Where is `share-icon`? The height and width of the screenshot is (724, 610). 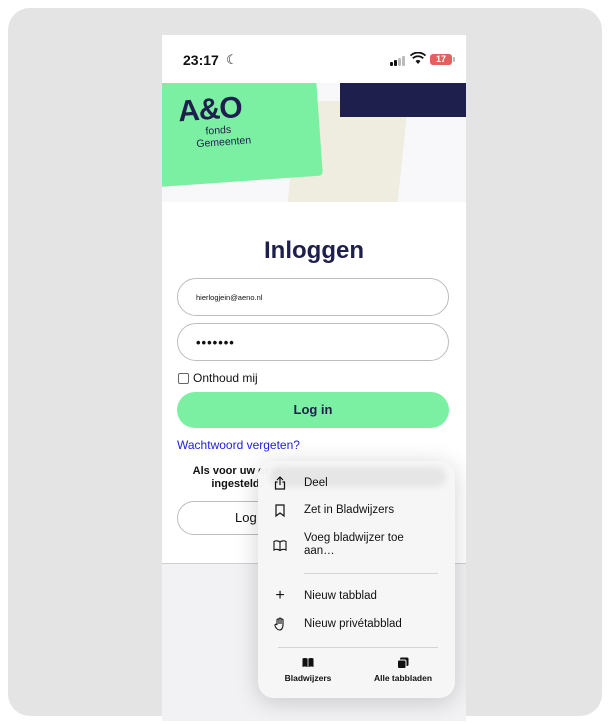
share-icon is located at coordinates (280, 483).